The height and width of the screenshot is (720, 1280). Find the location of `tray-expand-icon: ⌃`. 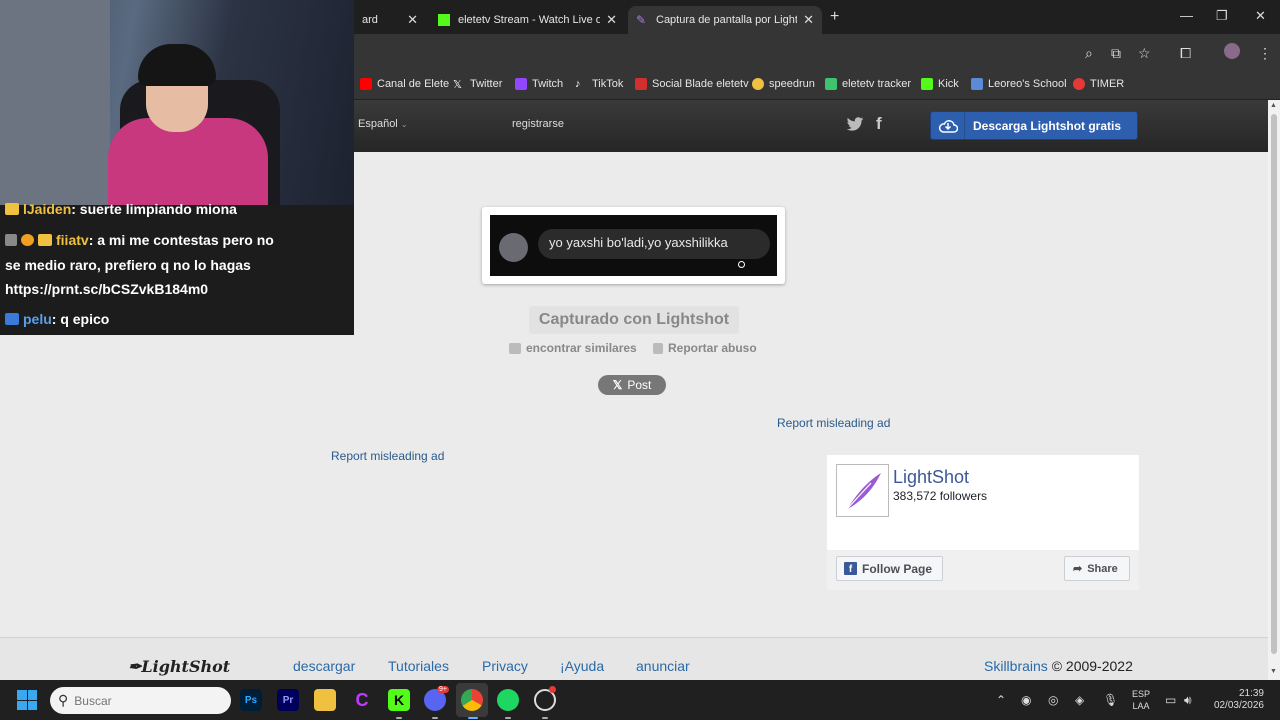

tray-expand-icon: ⌃ is located at coordinates (1001, 700).